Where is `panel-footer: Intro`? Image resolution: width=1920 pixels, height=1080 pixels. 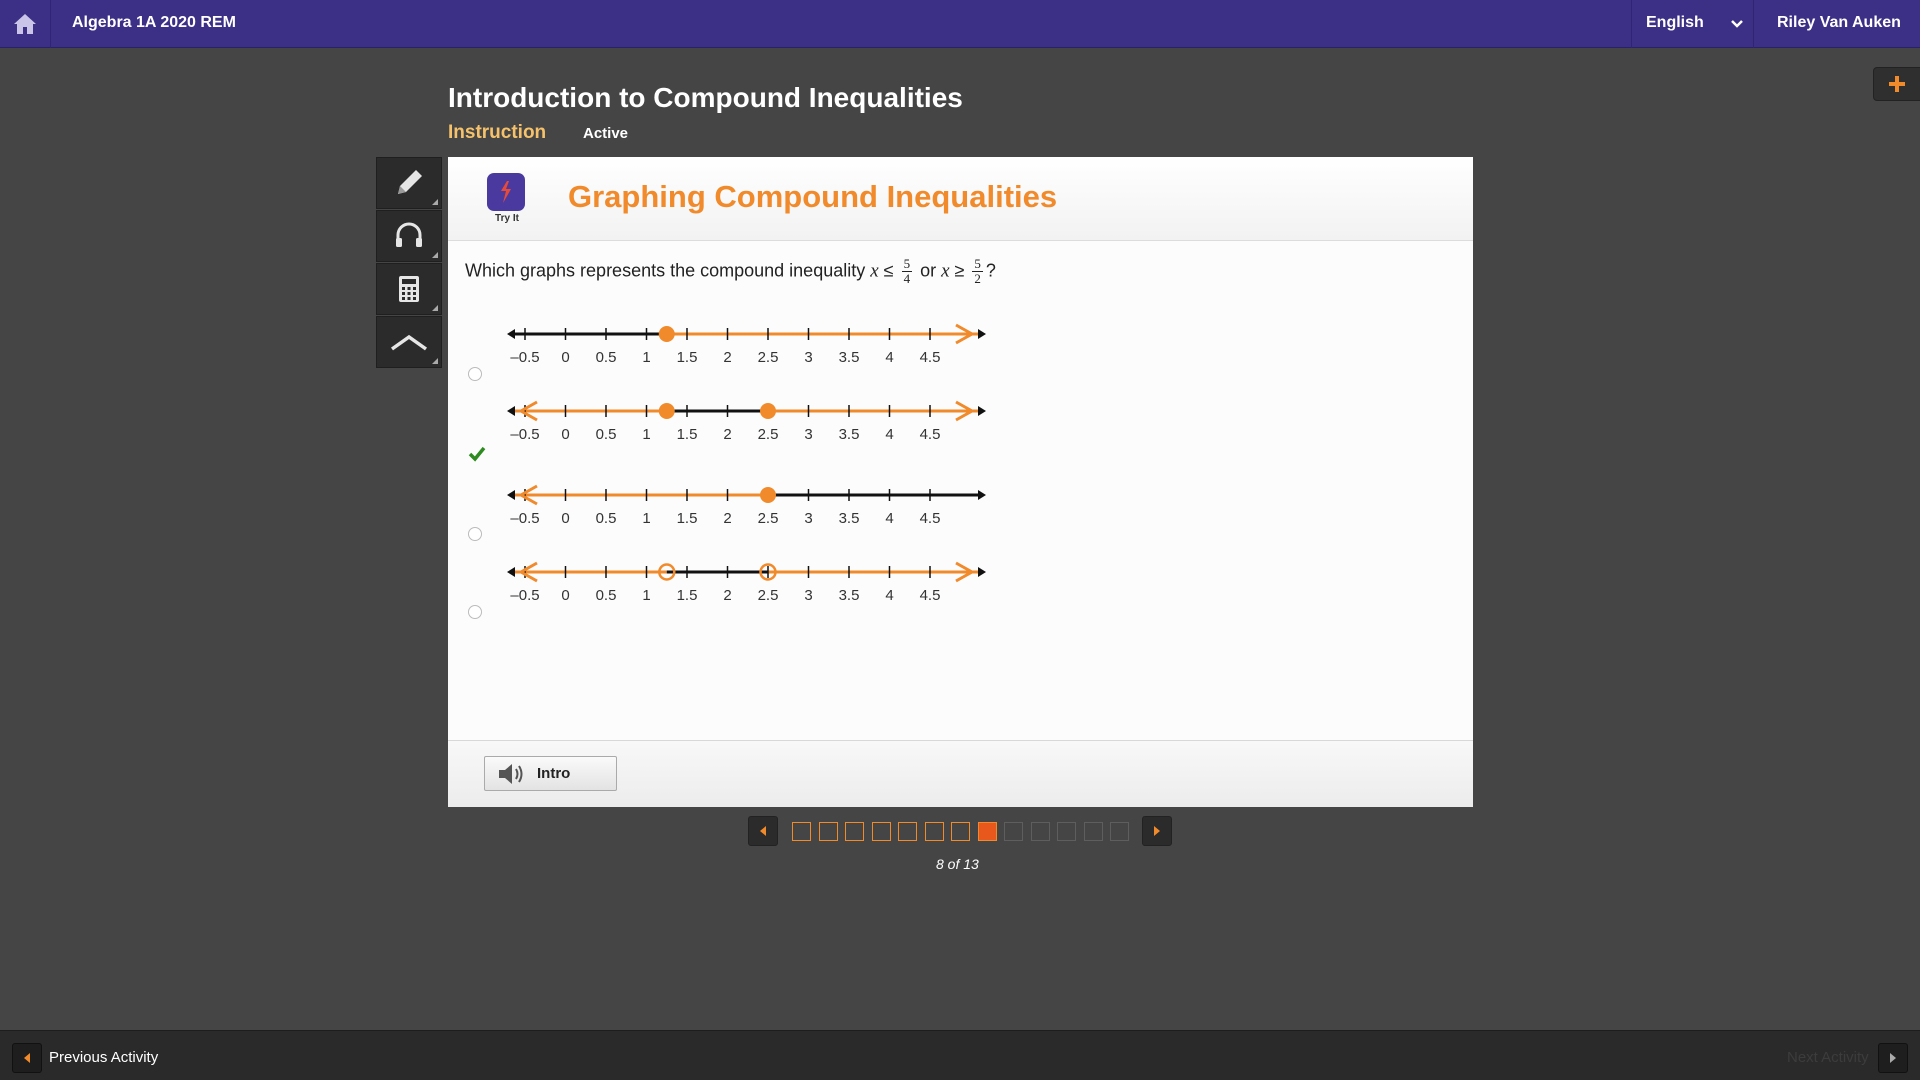 panel-footer: Intro is located at coordinates (960, 773).